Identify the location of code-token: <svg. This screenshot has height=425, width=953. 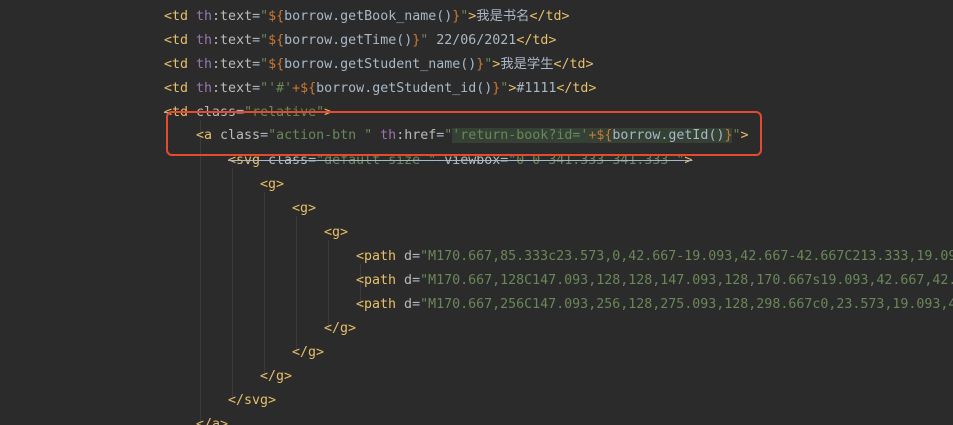
(248, 160).